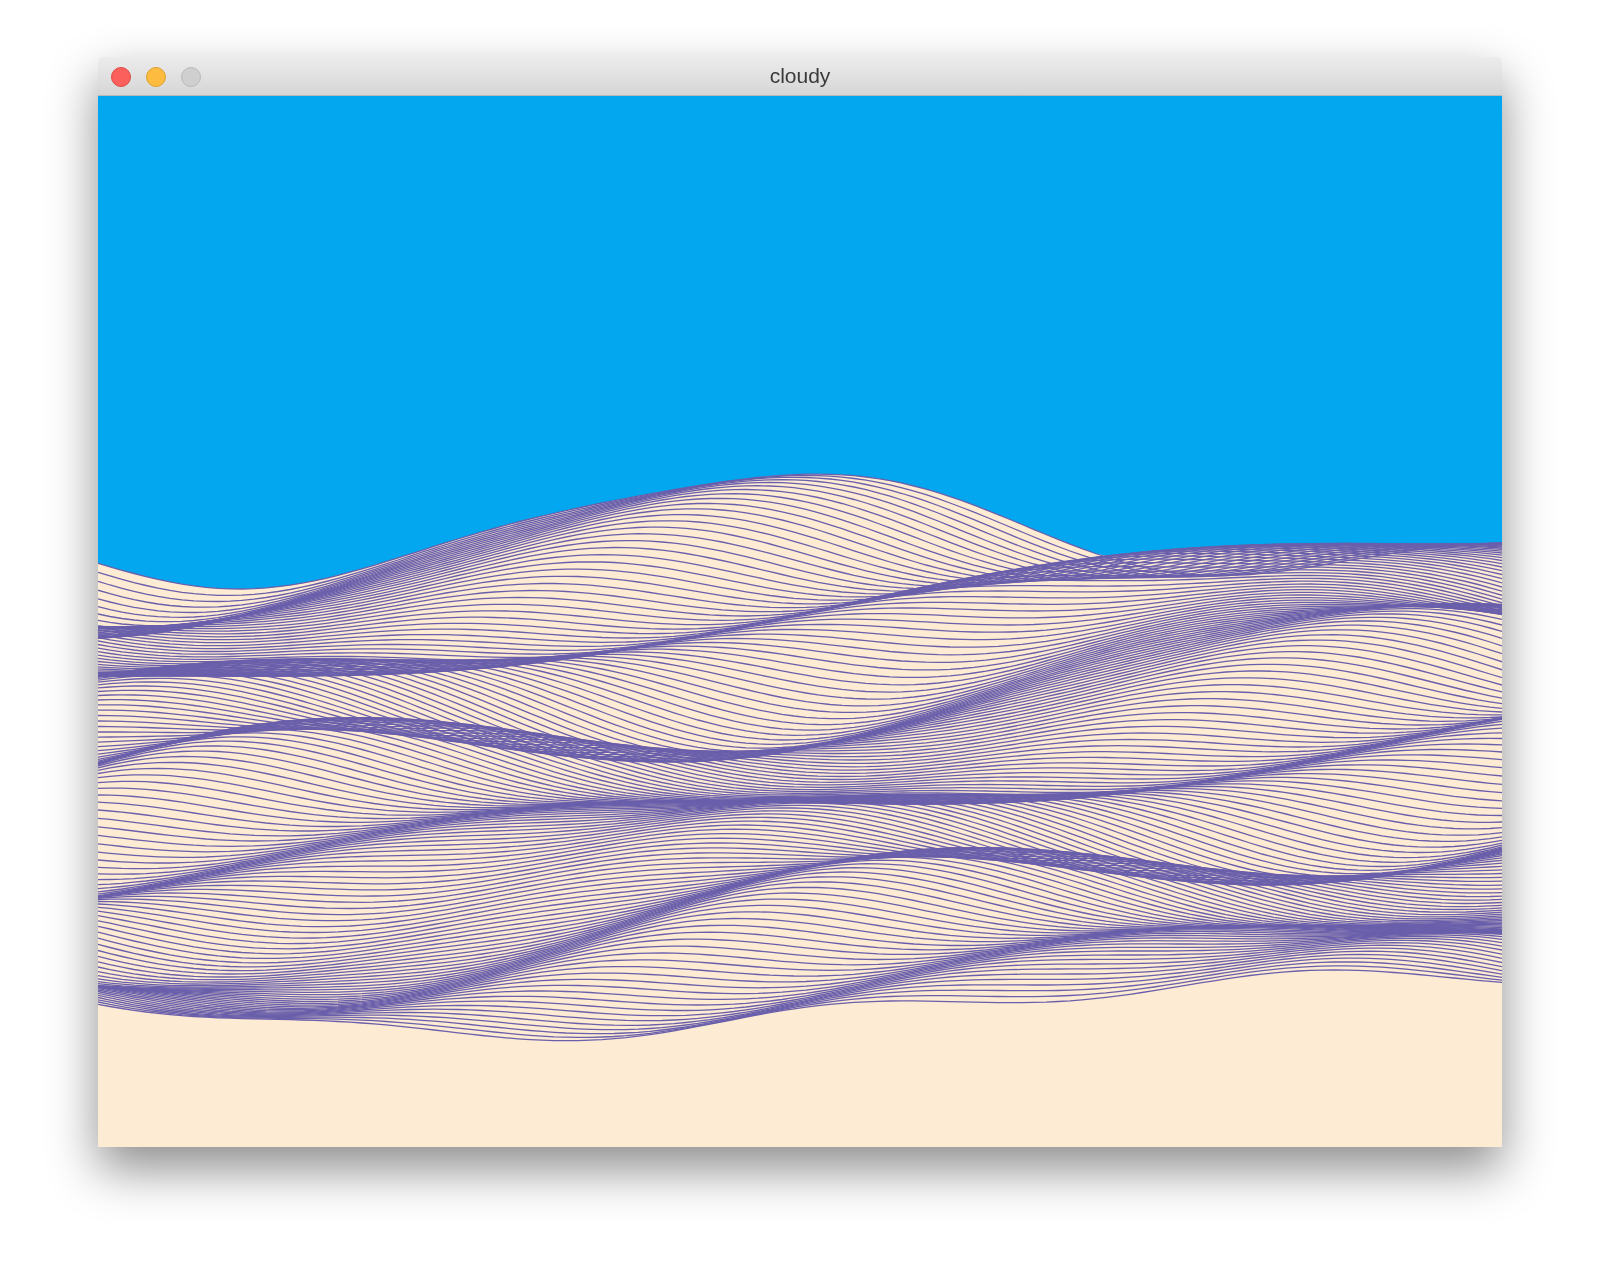 The height and width of the screenshot is (1288, 1600). I want to click on window-title: cloudy, so click(800, 76).